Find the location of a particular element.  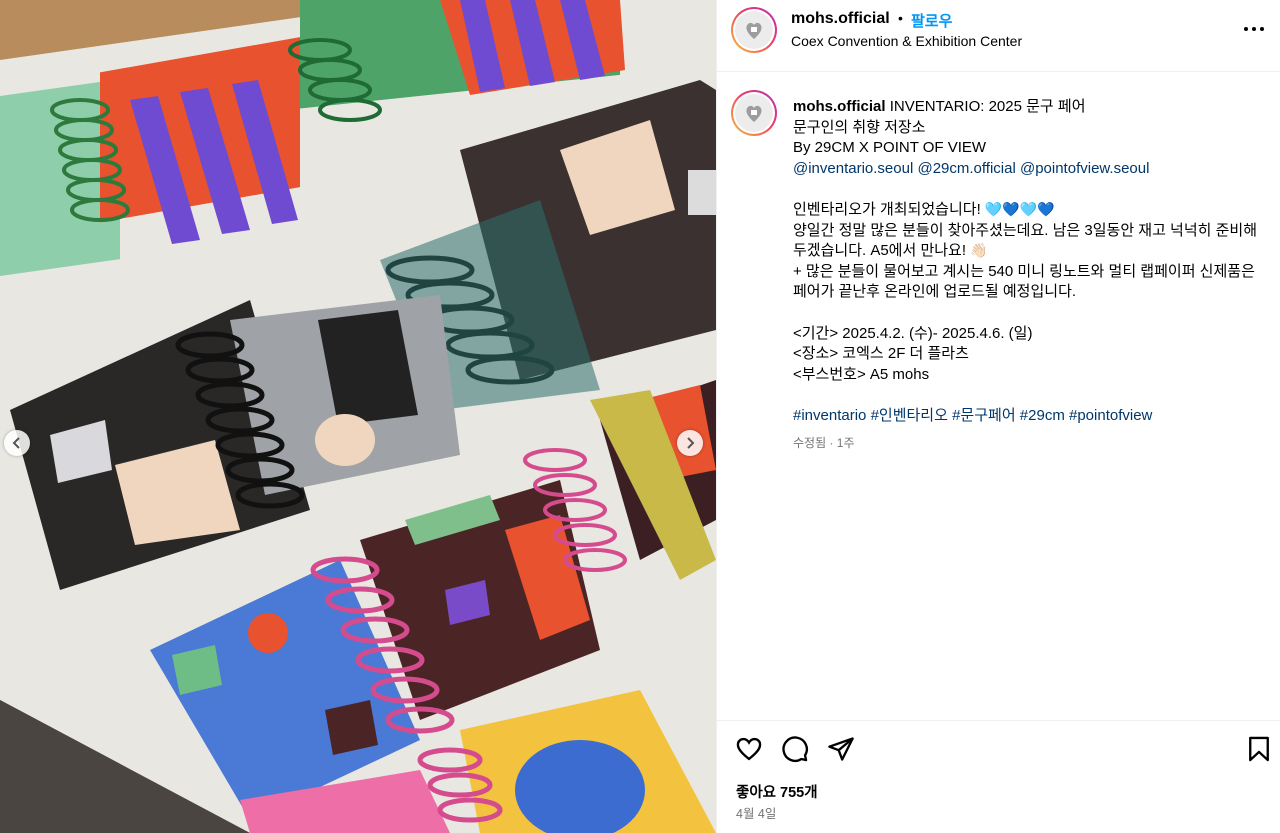

hashtag-link: #문구페어 is located at coordinates (984, 415).